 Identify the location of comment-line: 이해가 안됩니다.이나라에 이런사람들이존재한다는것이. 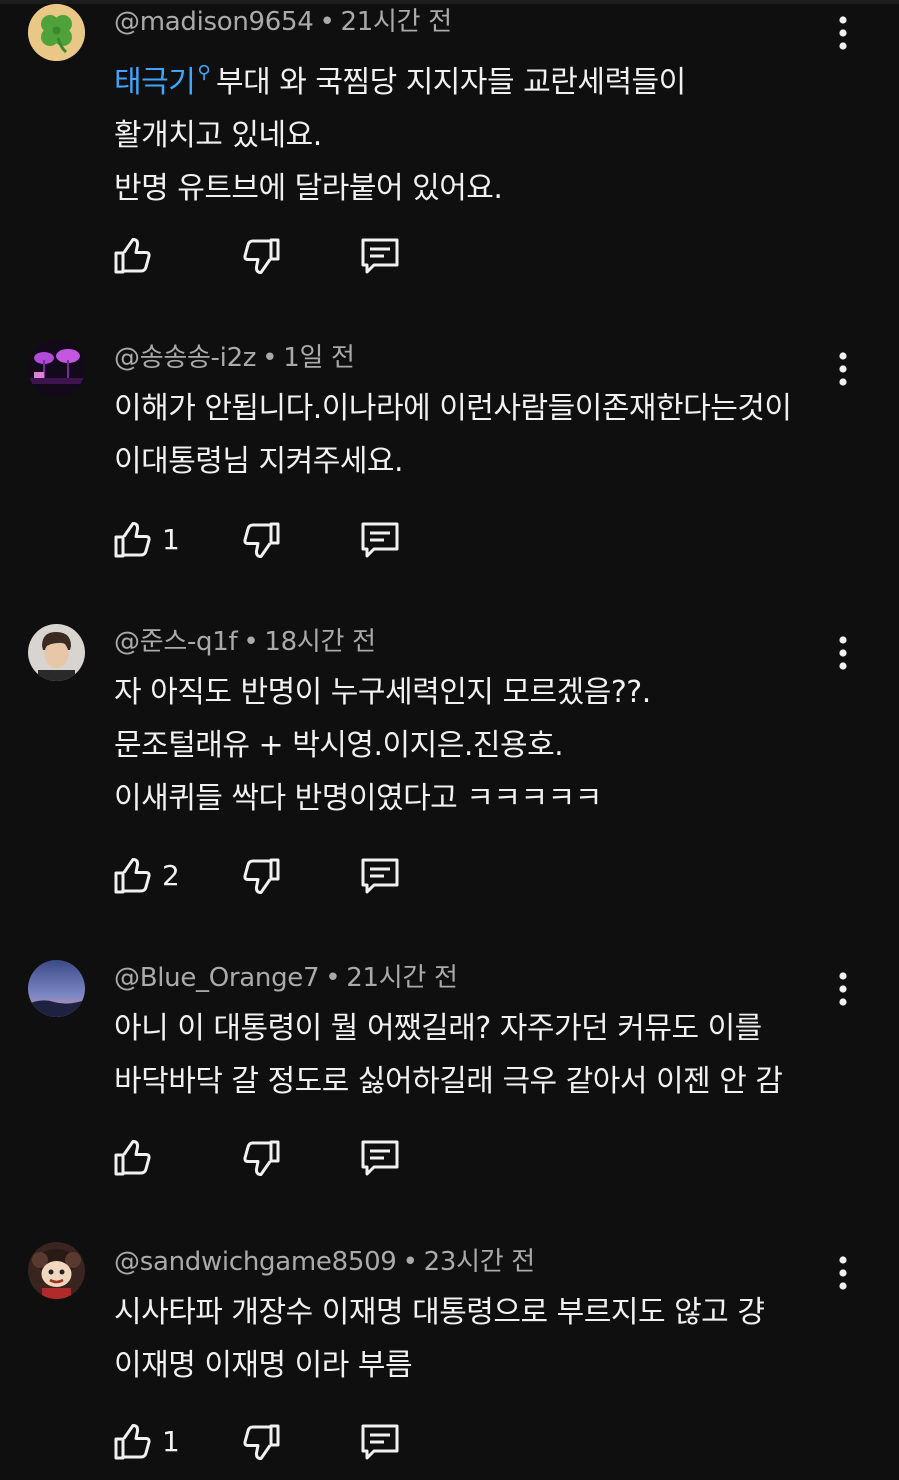
(453, 408).